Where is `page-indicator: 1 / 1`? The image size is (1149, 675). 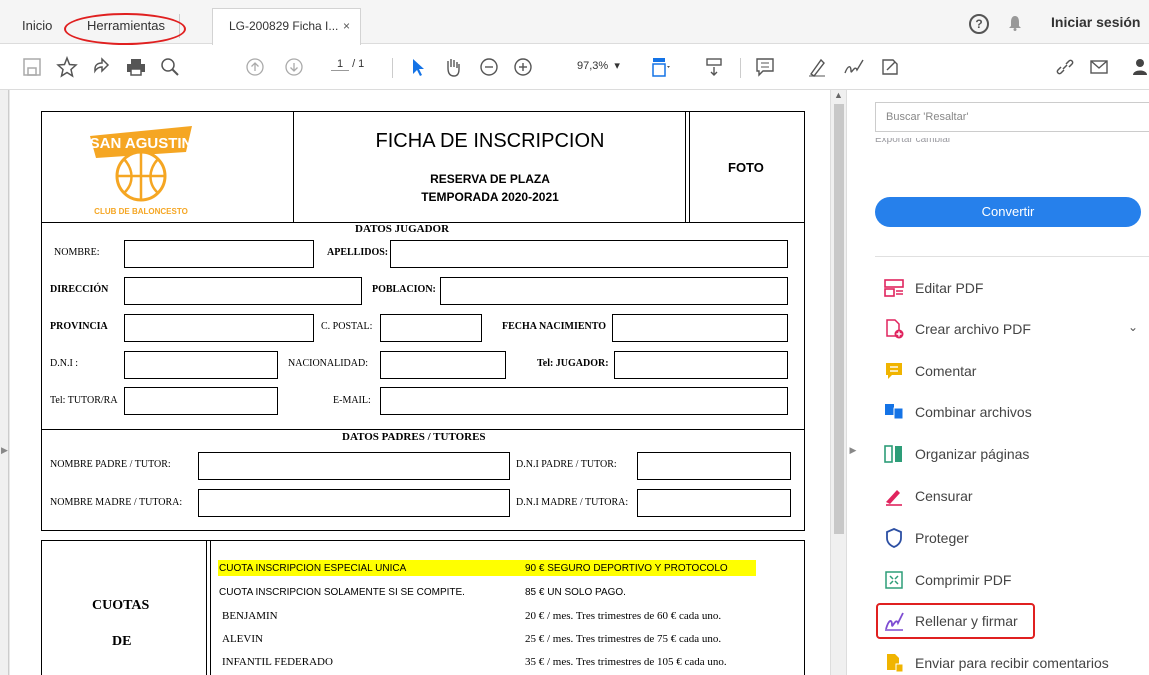
page-indicator: 1 / 1 is located at coordinates (347, 64).